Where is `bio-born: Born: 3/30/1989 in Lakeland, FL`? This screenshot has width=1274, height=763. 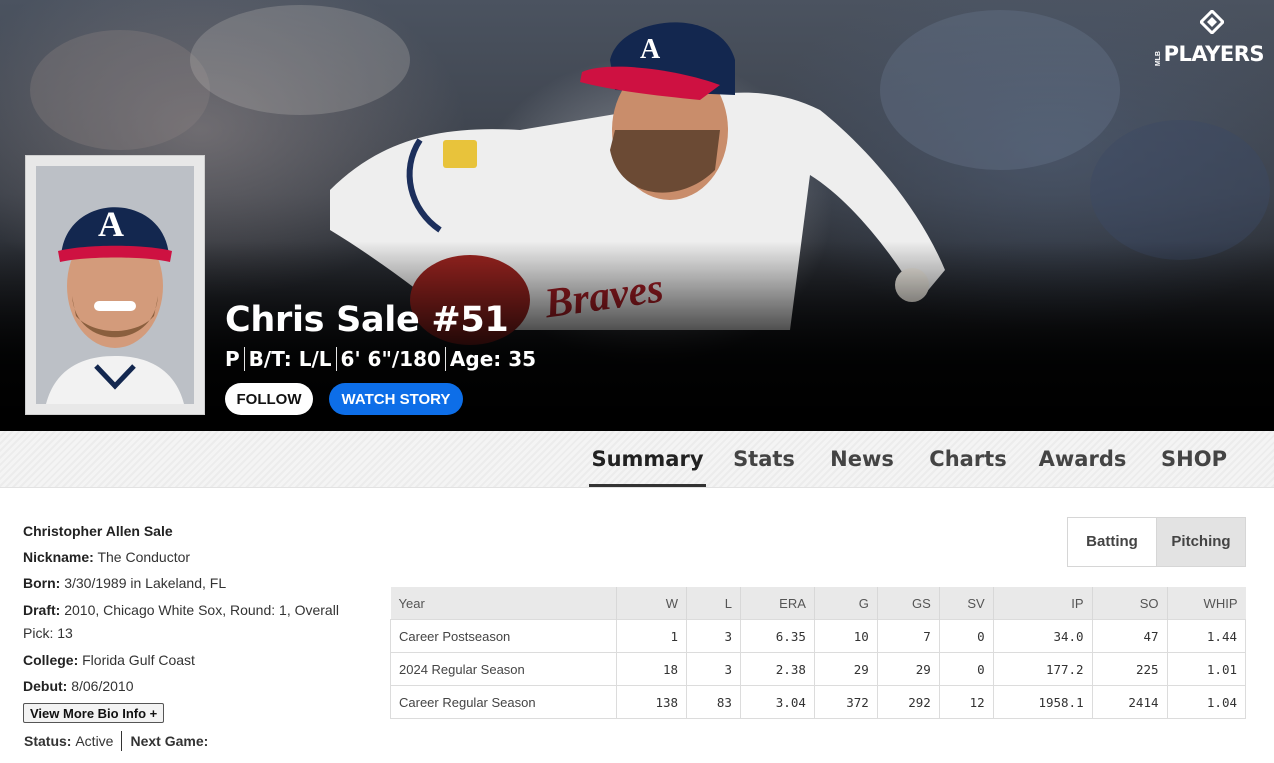 bio-born: Born: 3/30/1989 in Lakeland, FL is located at coordinates (125, 583).